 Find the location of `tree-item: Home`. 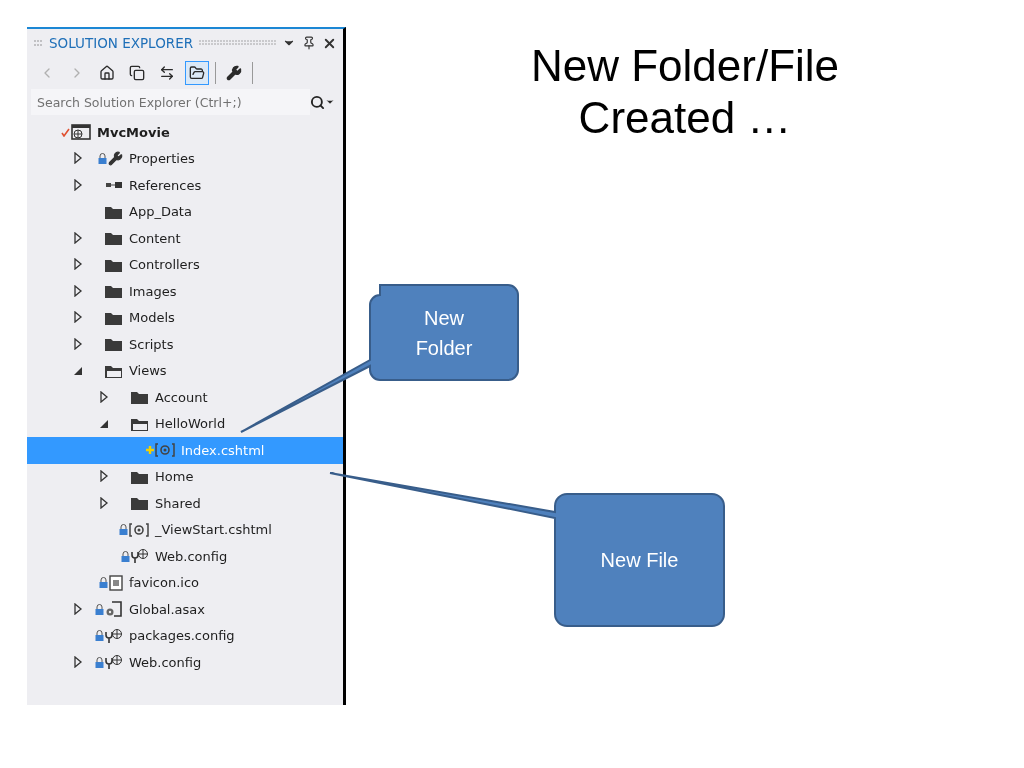

tree-item: Home is located at coordinates (174, 477).